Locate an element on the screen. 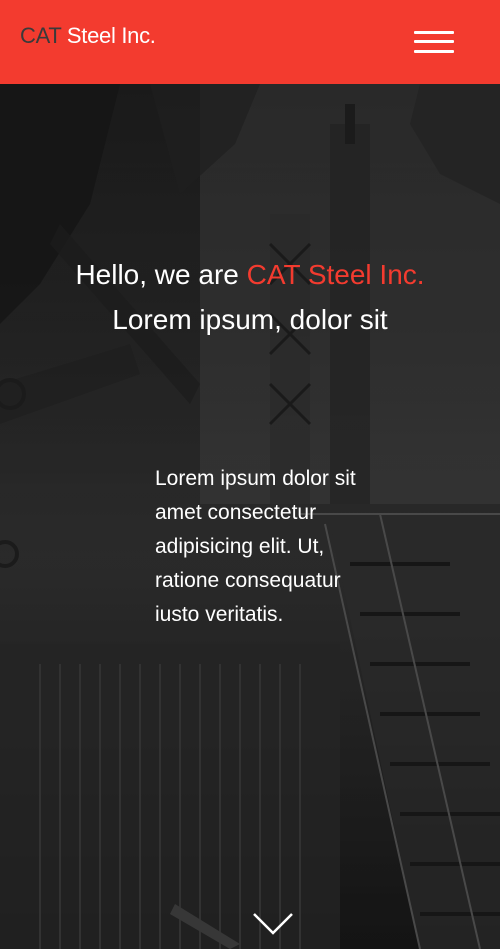  hamburger-menu-icon is located at coordinates (434, 42).